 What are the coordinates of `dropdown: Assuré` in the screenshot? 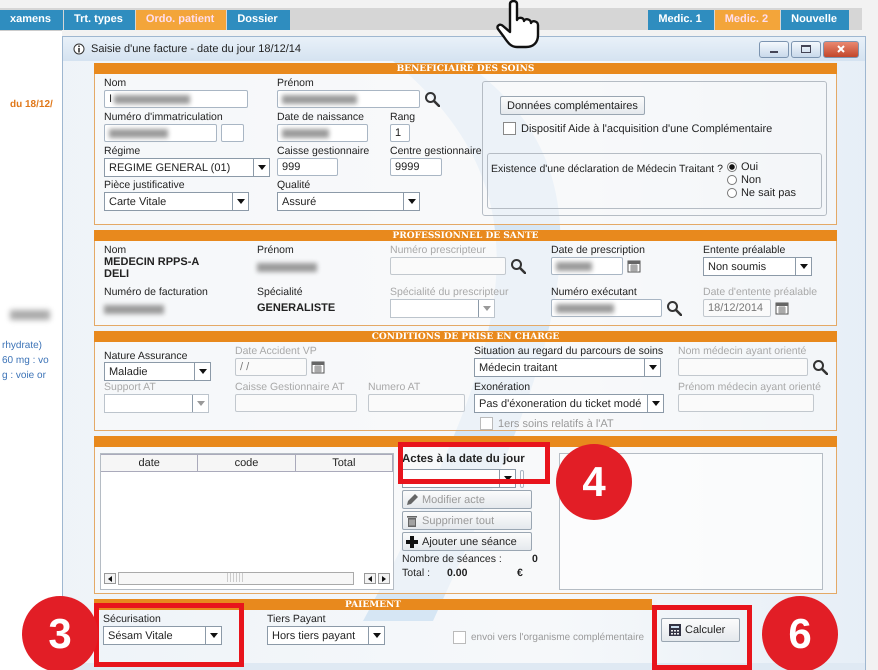 It's located at (348, 201).